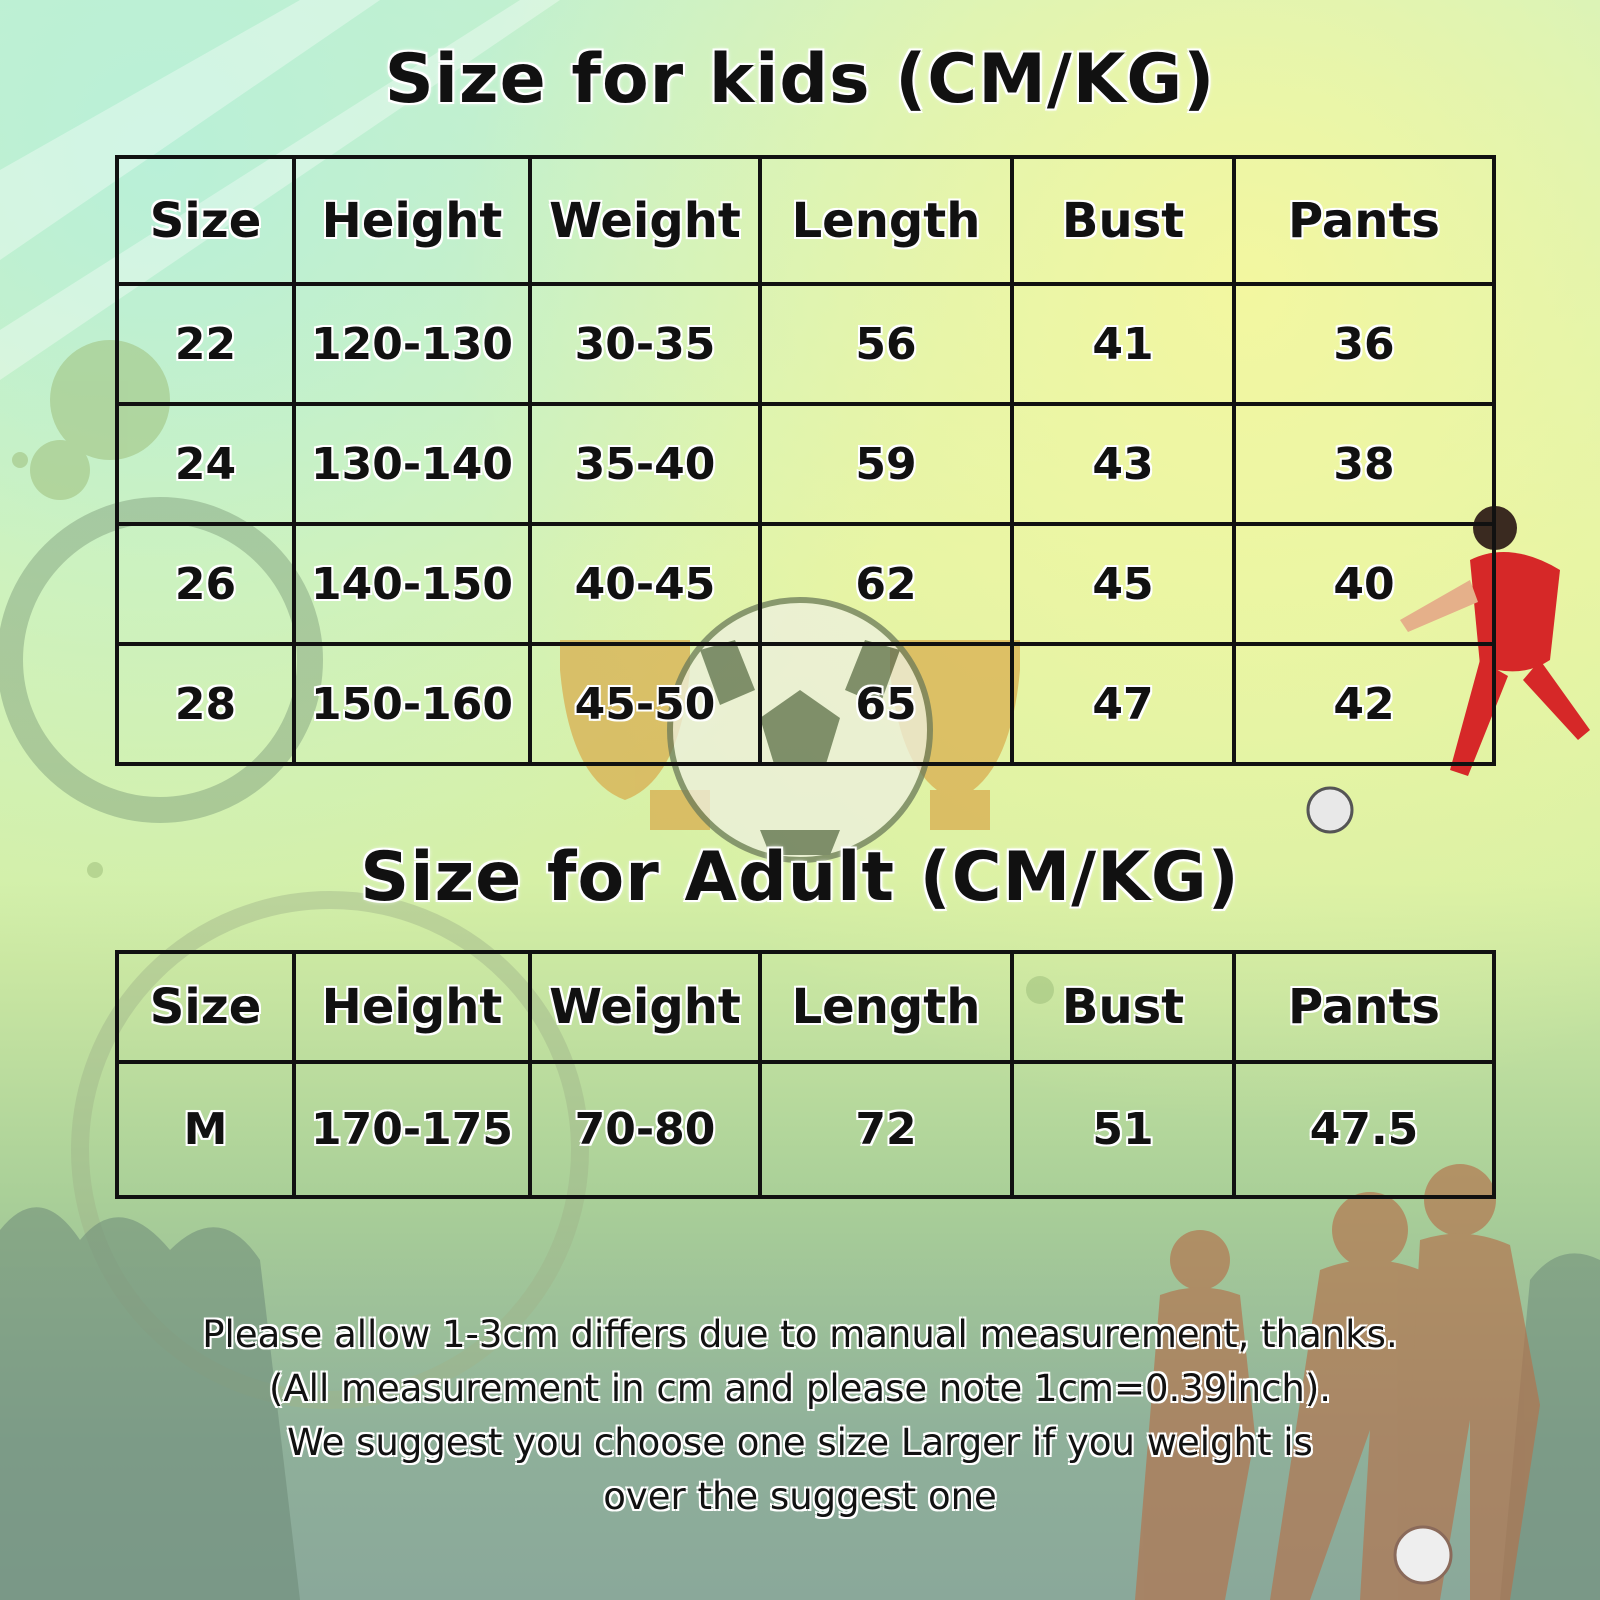  I want to click on cell-length: 65, so click(886, 704).